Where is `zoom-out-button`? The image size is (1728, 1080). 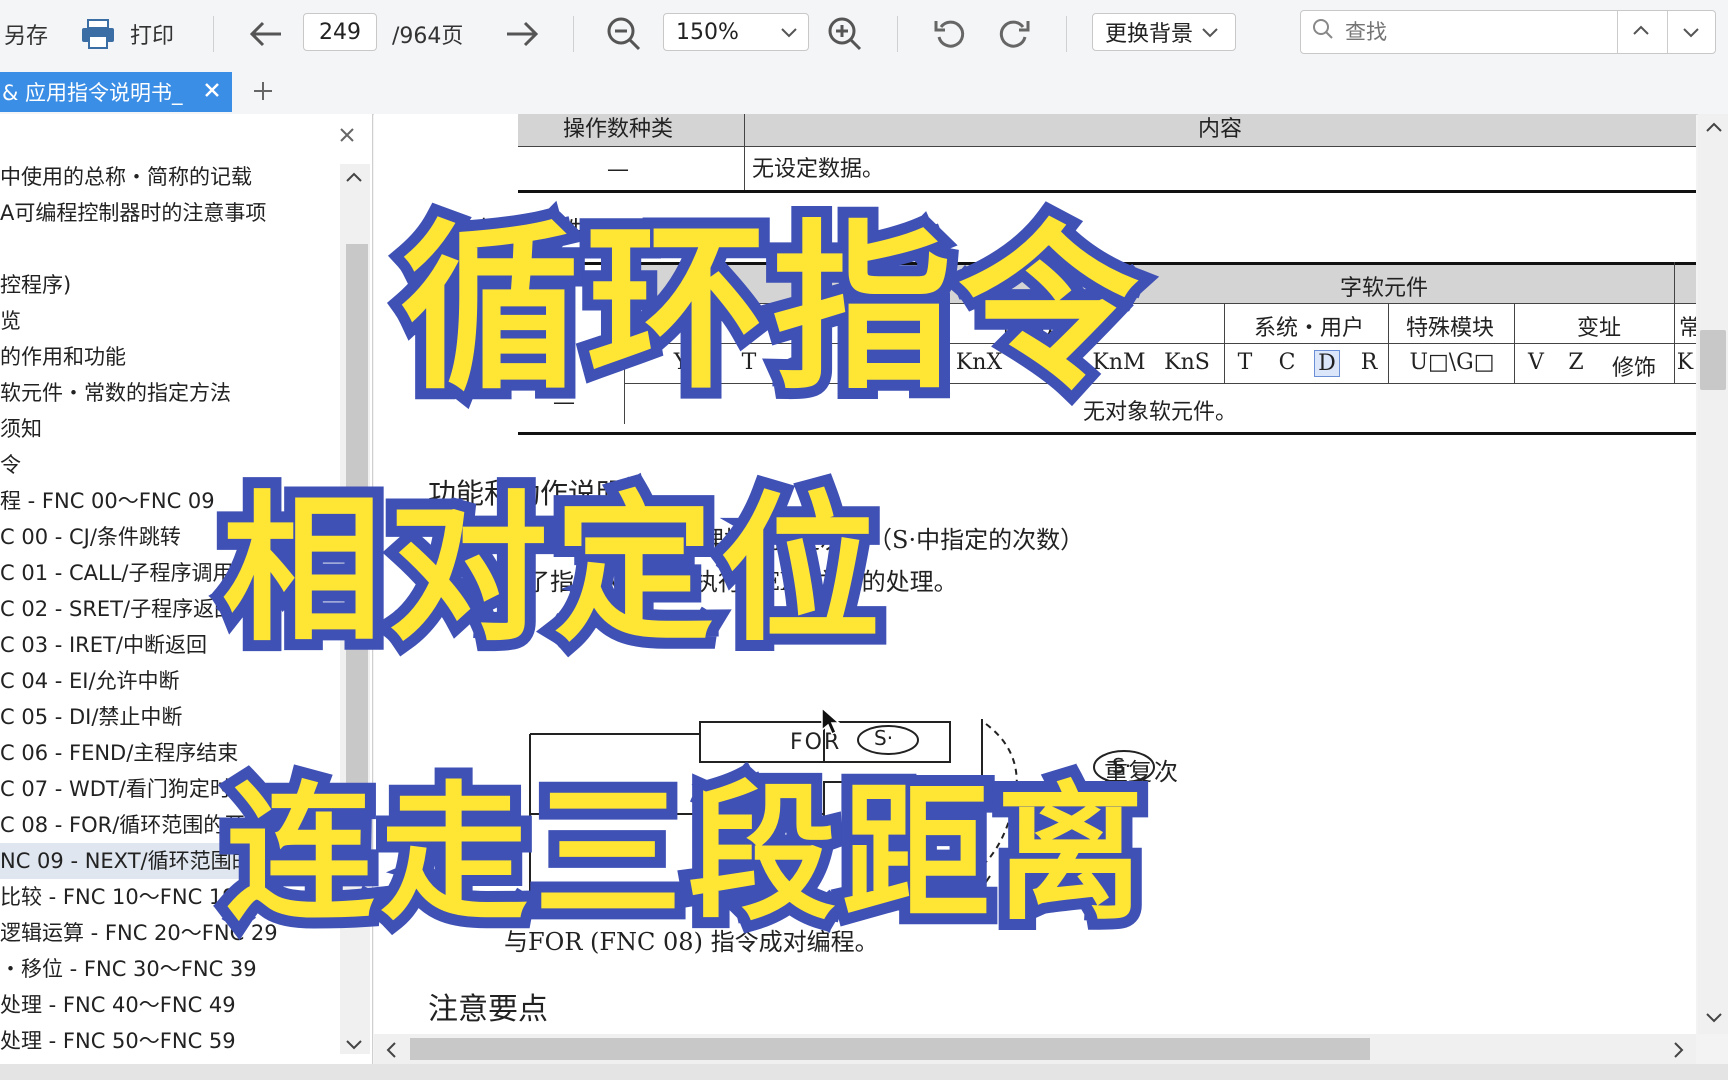 zoom-out-button is located at coordinates (624, 34).